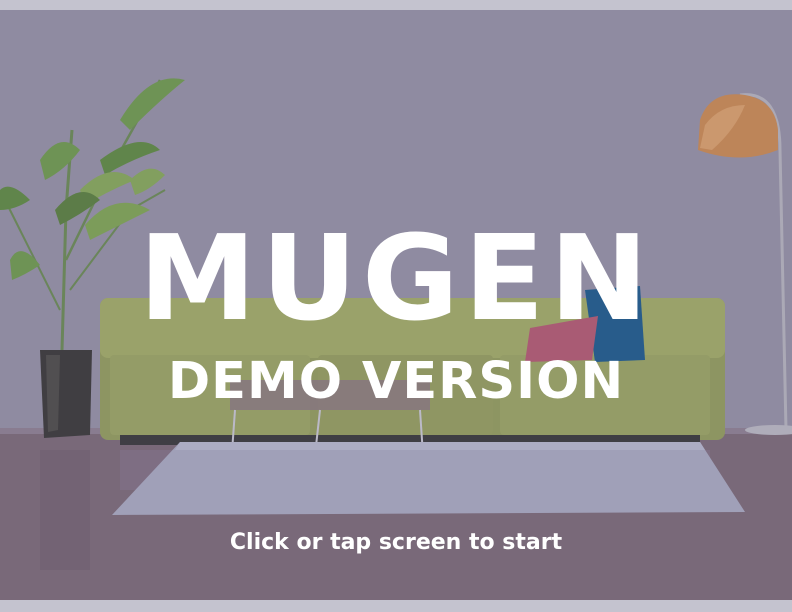  Describe the element at coordinates (396, 381) in the screenshot. I see `demo-version-label: DEMO VERSION` at that location.